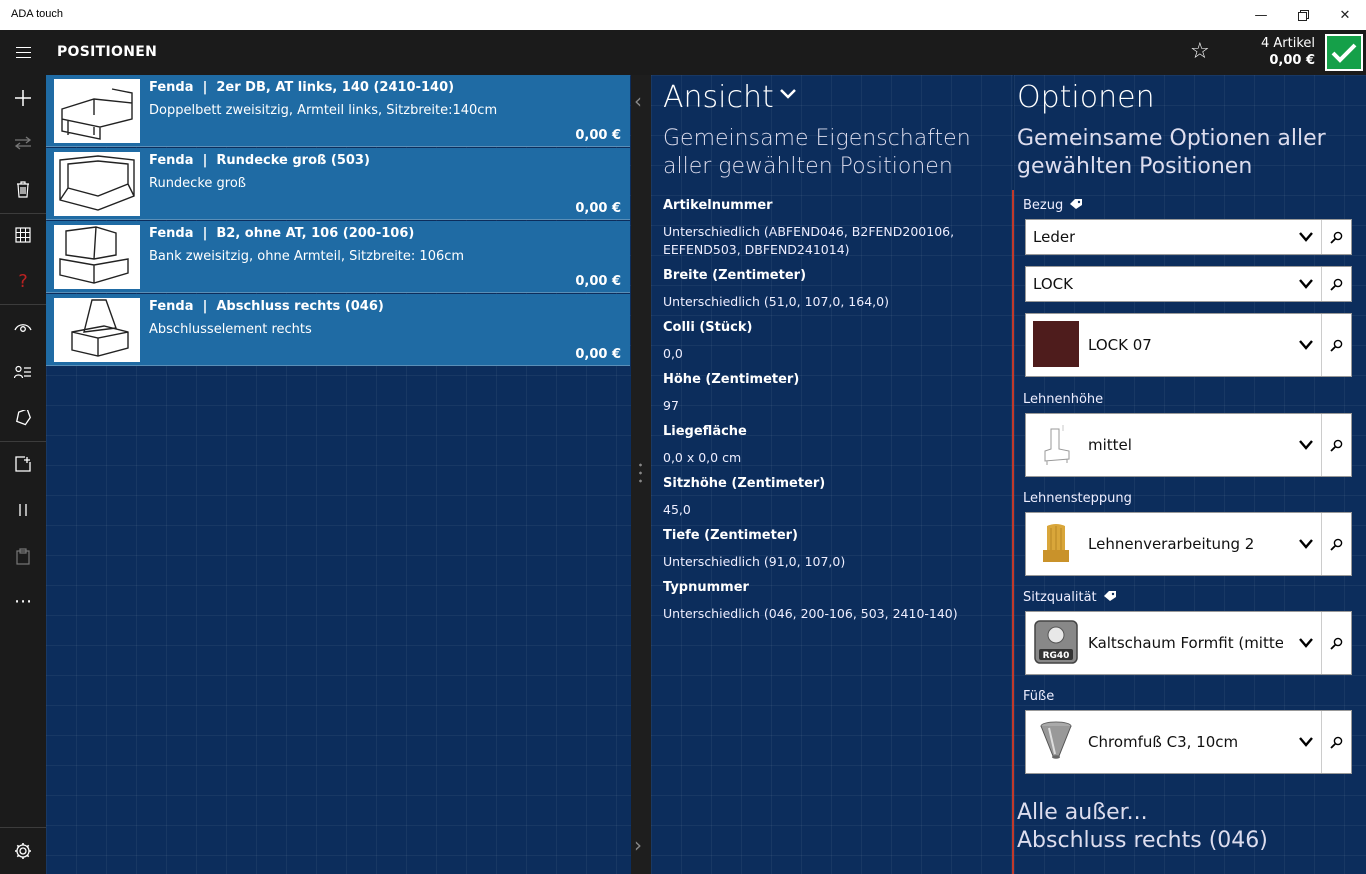 The width and height of the screenshot is (1366, 874). Describe the element at coordinates (1142, 827) in the screenshot. I see `alle-ausser-heading: Alle außer... Abschluss rechts (046)` at that location.